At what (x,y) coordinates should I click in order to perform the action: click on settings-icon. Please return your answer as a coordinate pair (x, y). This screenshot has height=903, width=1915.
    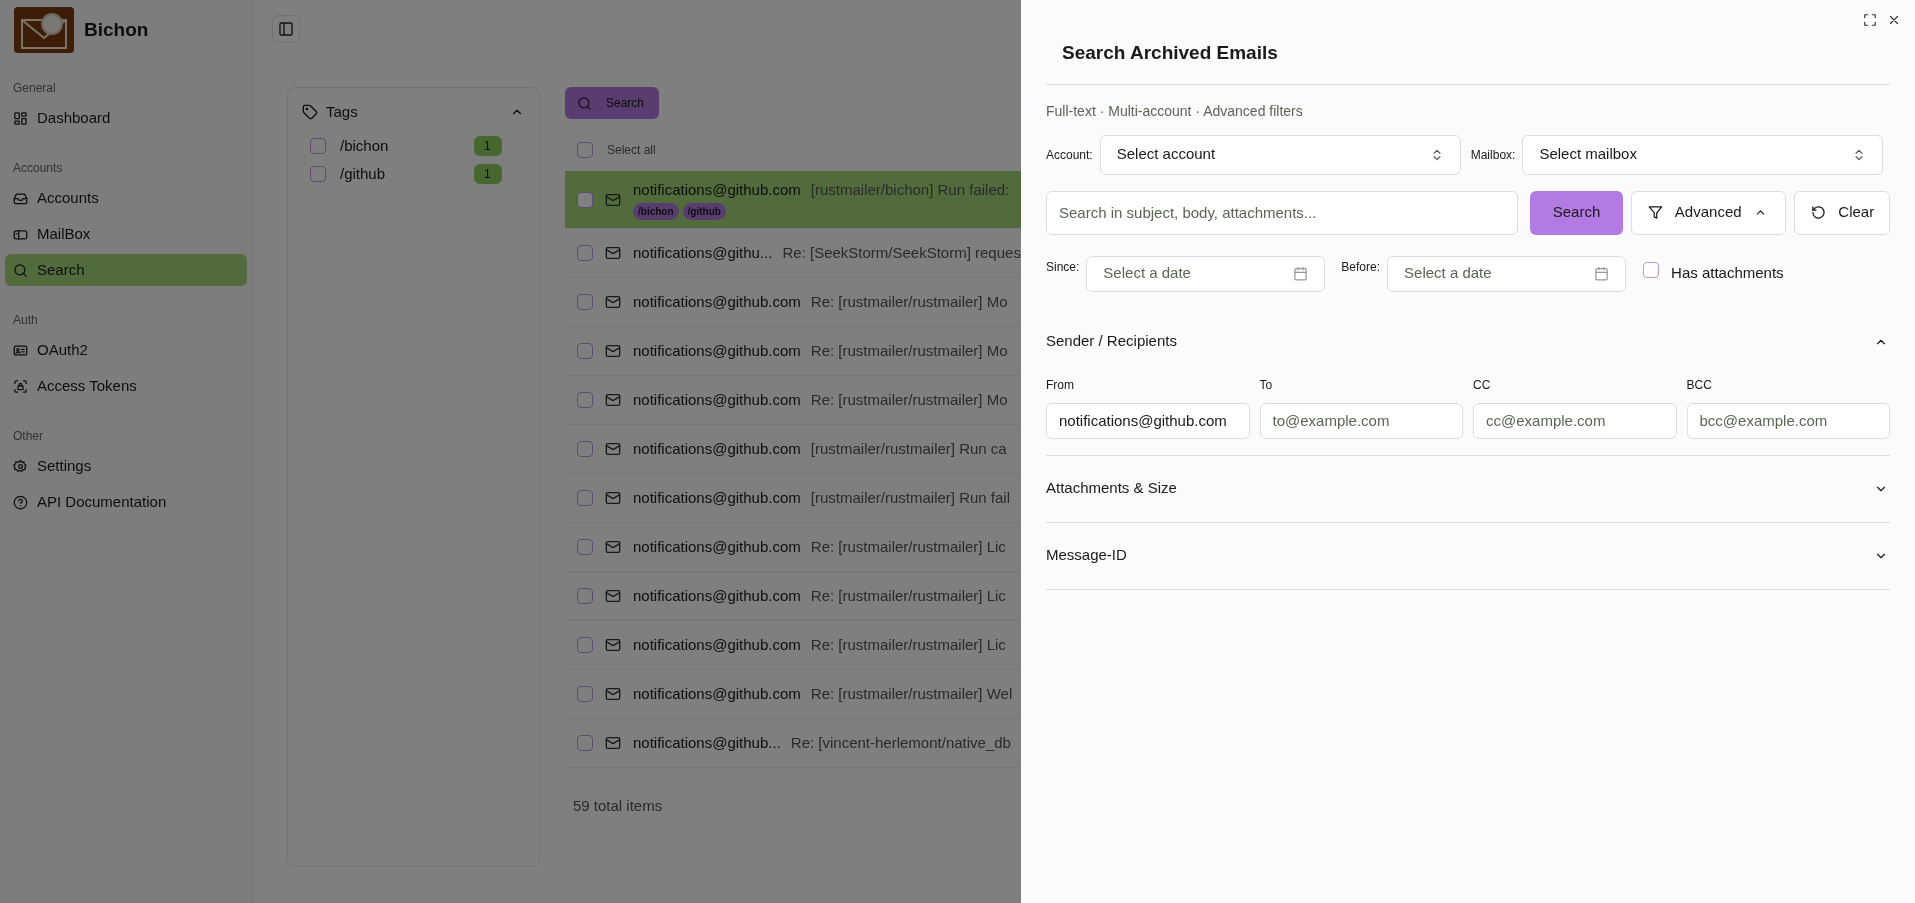
    Looking at the image, I should click on (20, 466).